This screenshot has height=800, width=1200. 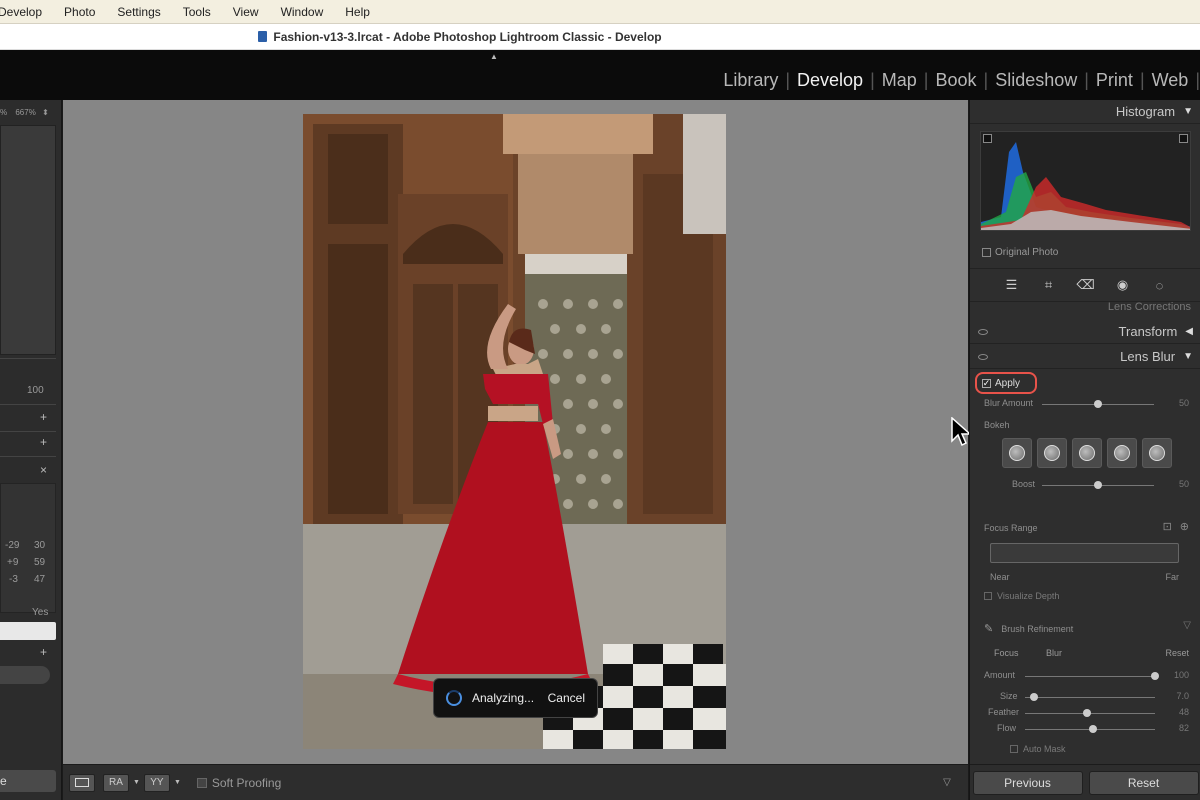 I want to click on blur-tab: Blur, so click(x=1054, y=653).